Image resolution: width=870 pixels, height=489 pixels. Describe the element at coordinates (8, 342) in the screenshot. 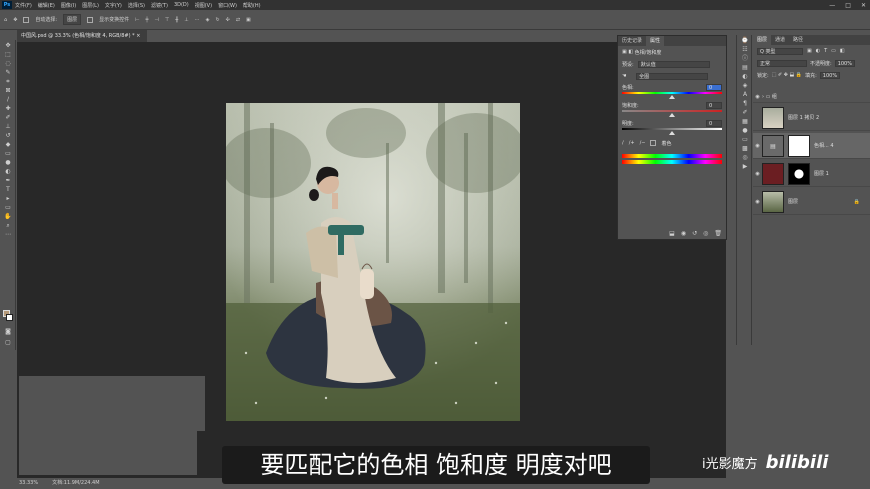

I see `screen-mode-icon: ▢` at that location.